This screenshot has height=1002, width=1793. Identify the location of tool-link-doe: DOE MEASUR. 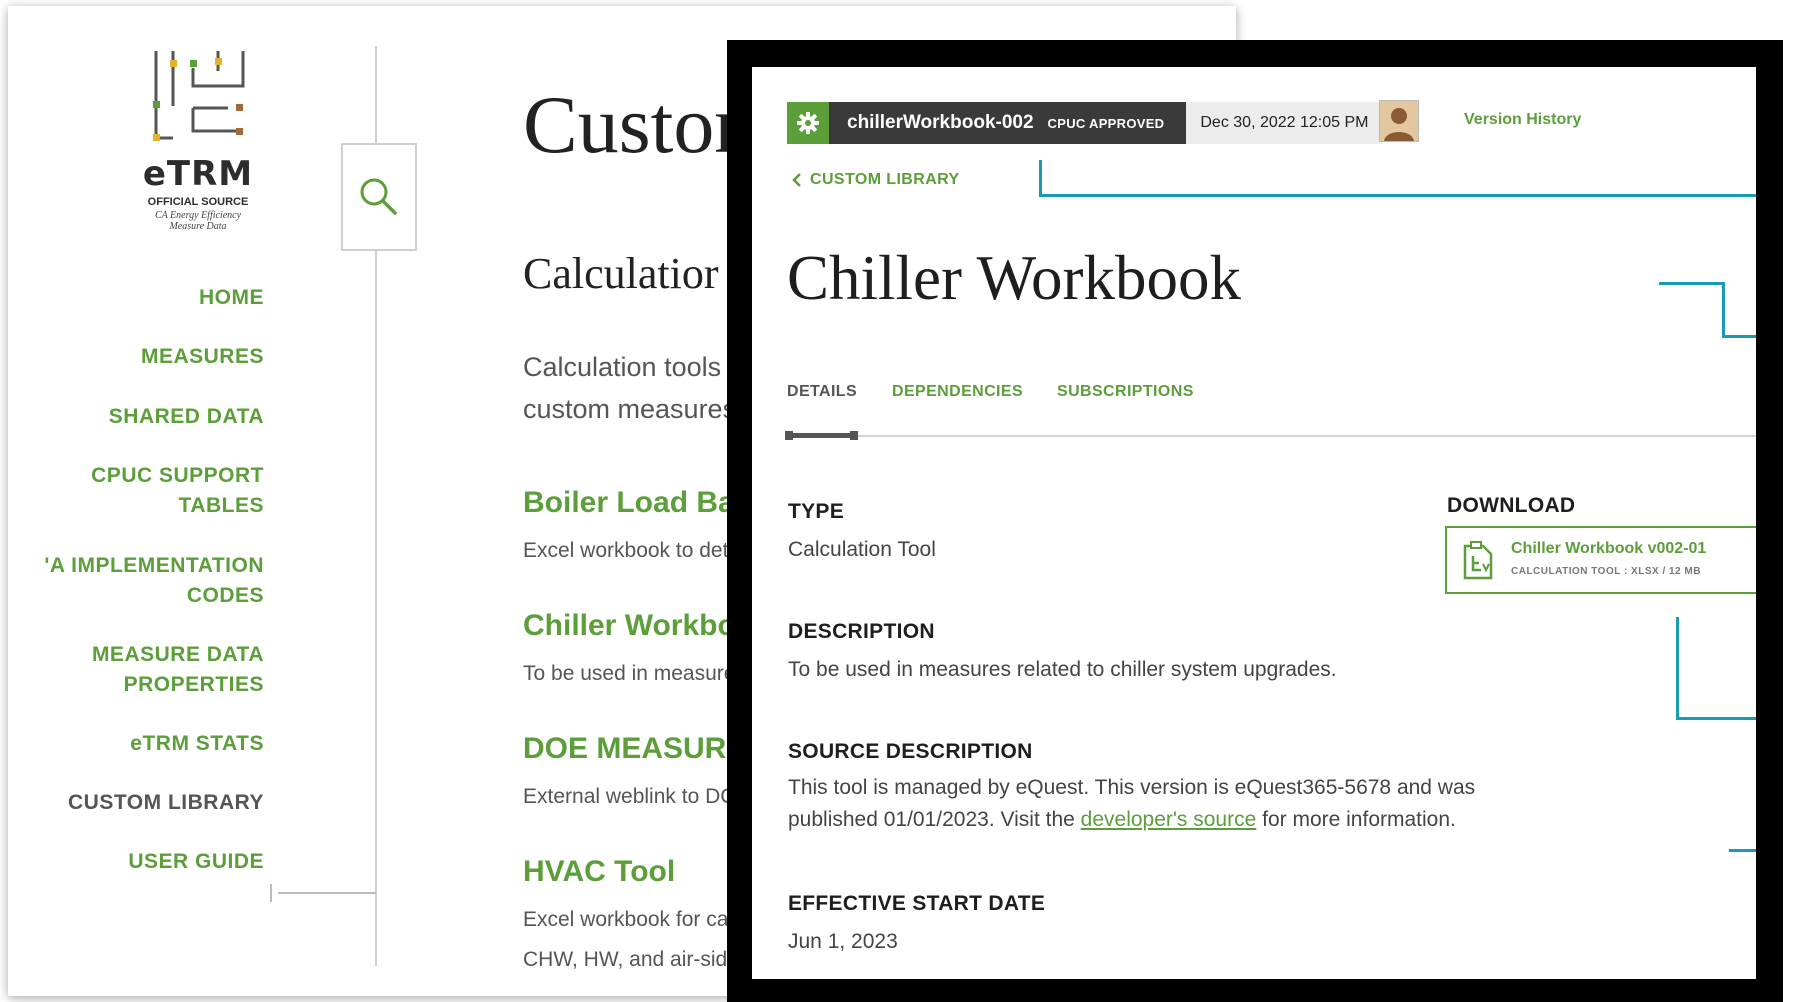
(624, 749).